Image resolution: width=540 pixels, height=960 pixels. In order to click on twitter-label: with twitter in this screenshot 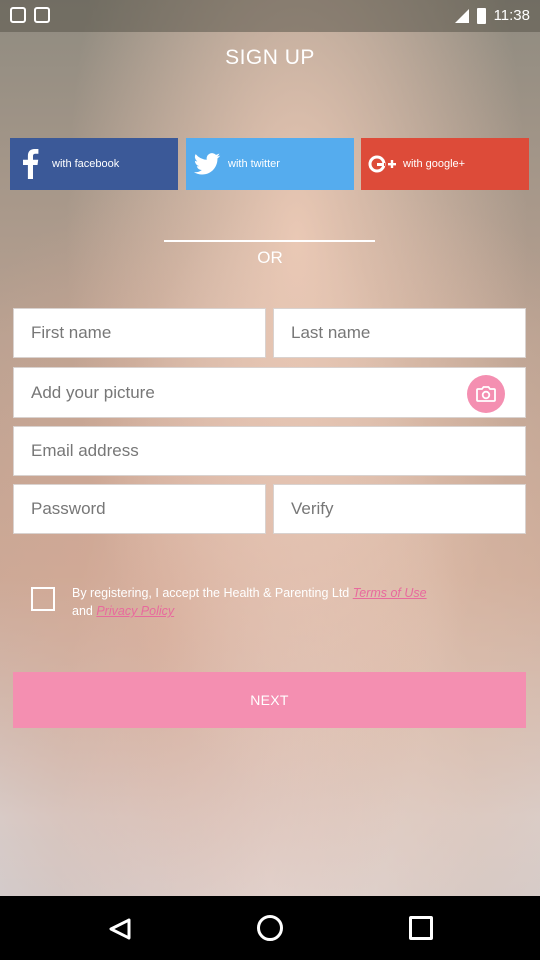, I will do `click(254, 164)`.